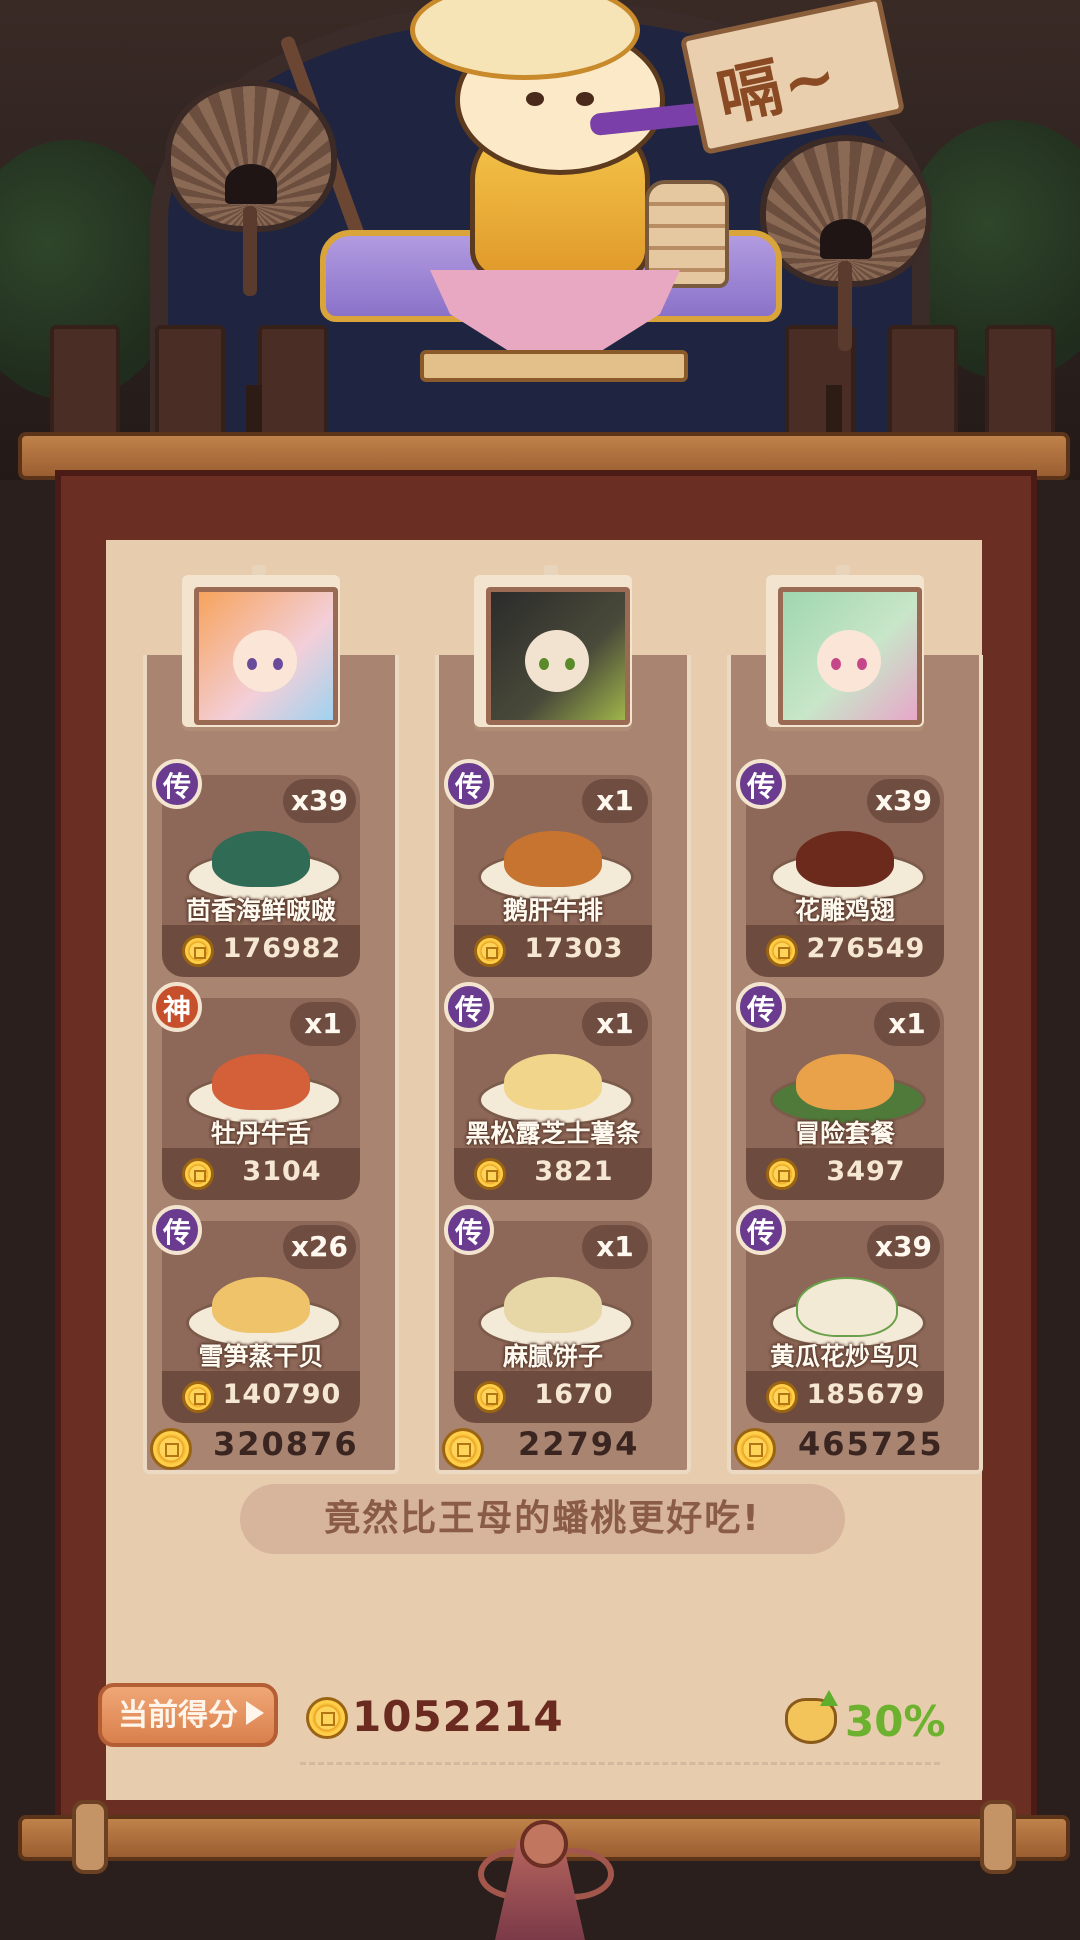 The height and width of the screenshot is (1940, 1080). Describe the element at coordinates (266, 656) in the screenshot. I see `character-pink-hair-icon` at that location.